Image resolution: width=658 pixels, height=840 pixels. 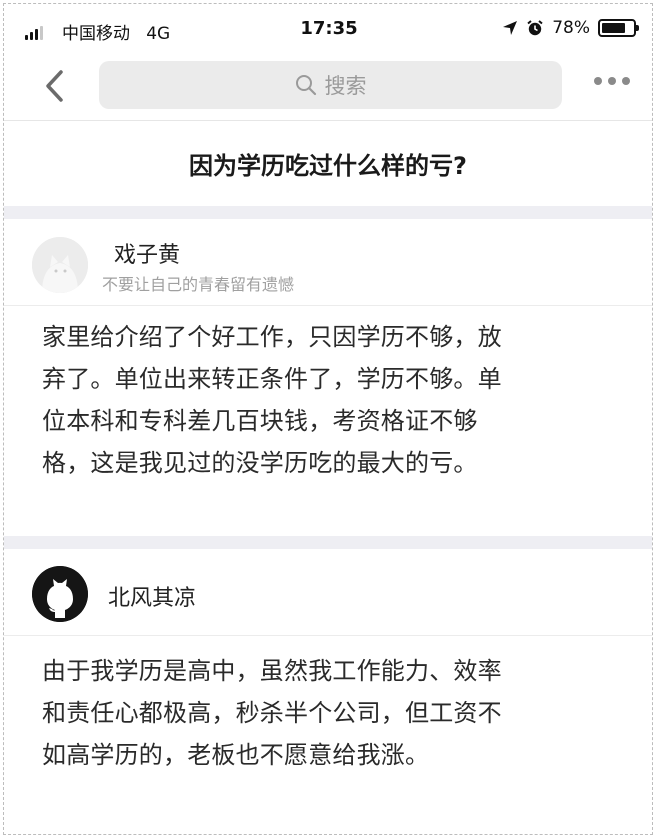 What do you see at coordinates (535, 28) in the screenshot?
I see `alarm-clock-icon` at bounding box center [535, 28].